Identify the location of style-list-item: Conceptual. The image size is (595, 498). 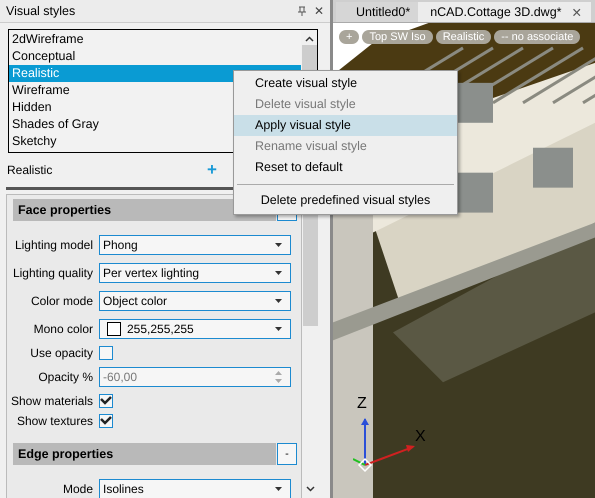
(155, 56).